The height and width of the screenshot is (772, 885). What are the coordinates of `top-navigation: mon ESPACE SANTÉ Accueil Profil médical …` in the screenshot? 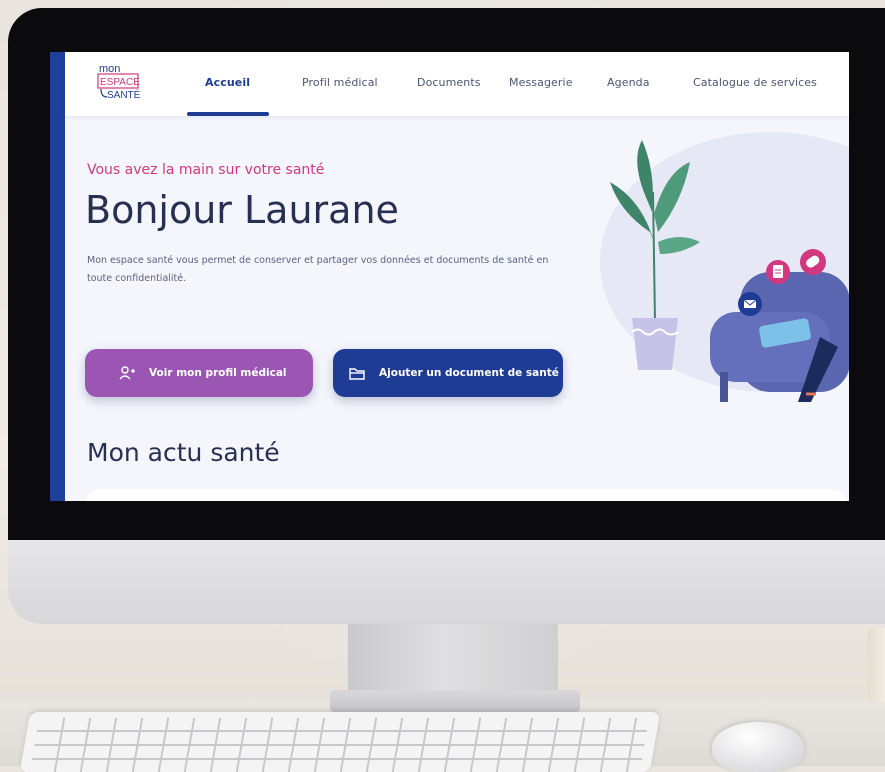 It's located at (457, 84).